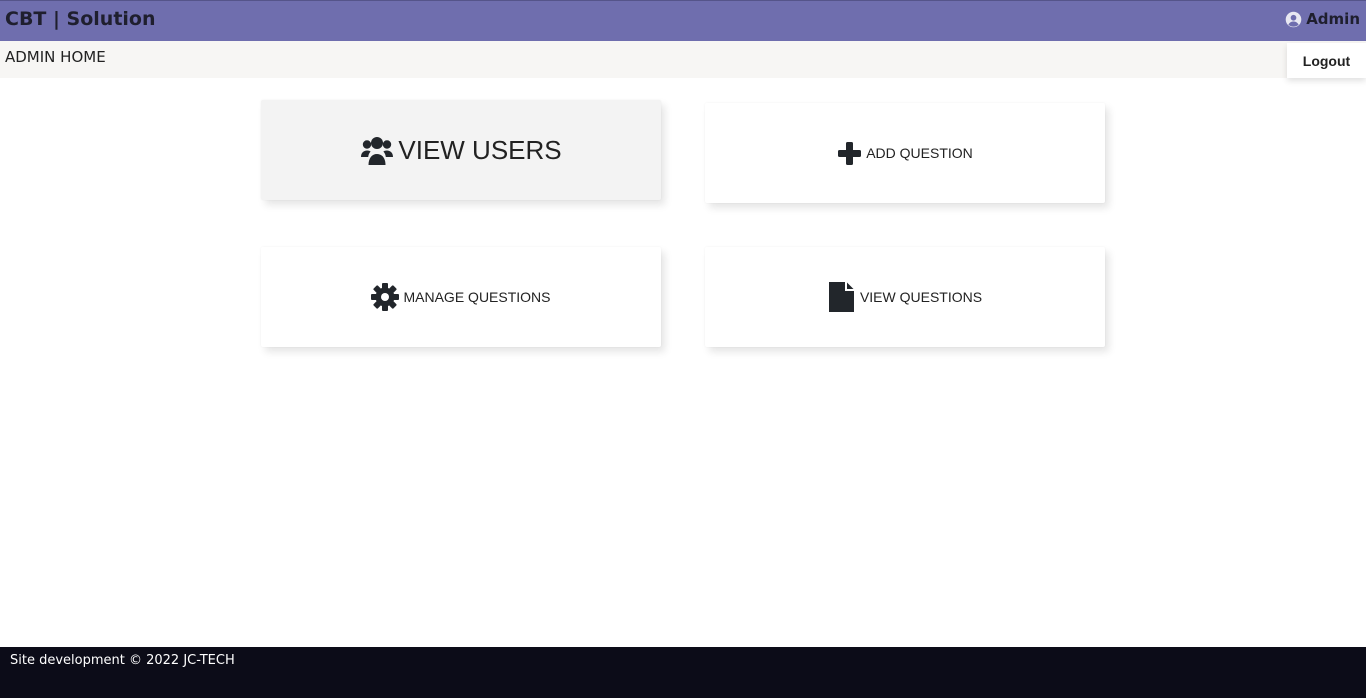 This screenshot has height=698, width=1366. I want to click on user-circle-icon, so click(1293, 19).